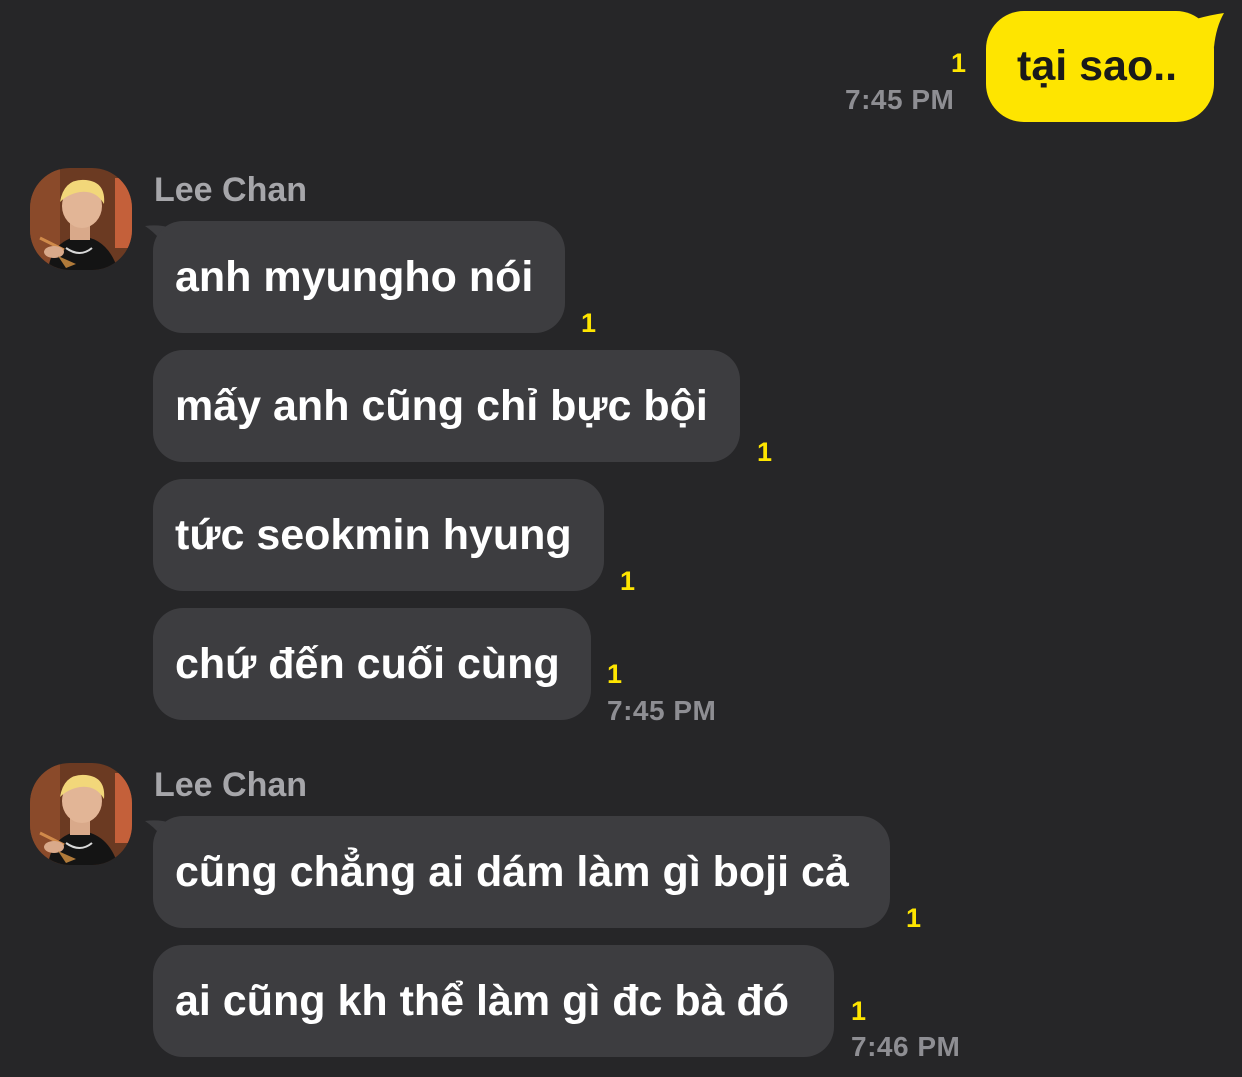  I want to click on message-bubble: mấy anh cũng chỉ bực bội, so click(446, 406).